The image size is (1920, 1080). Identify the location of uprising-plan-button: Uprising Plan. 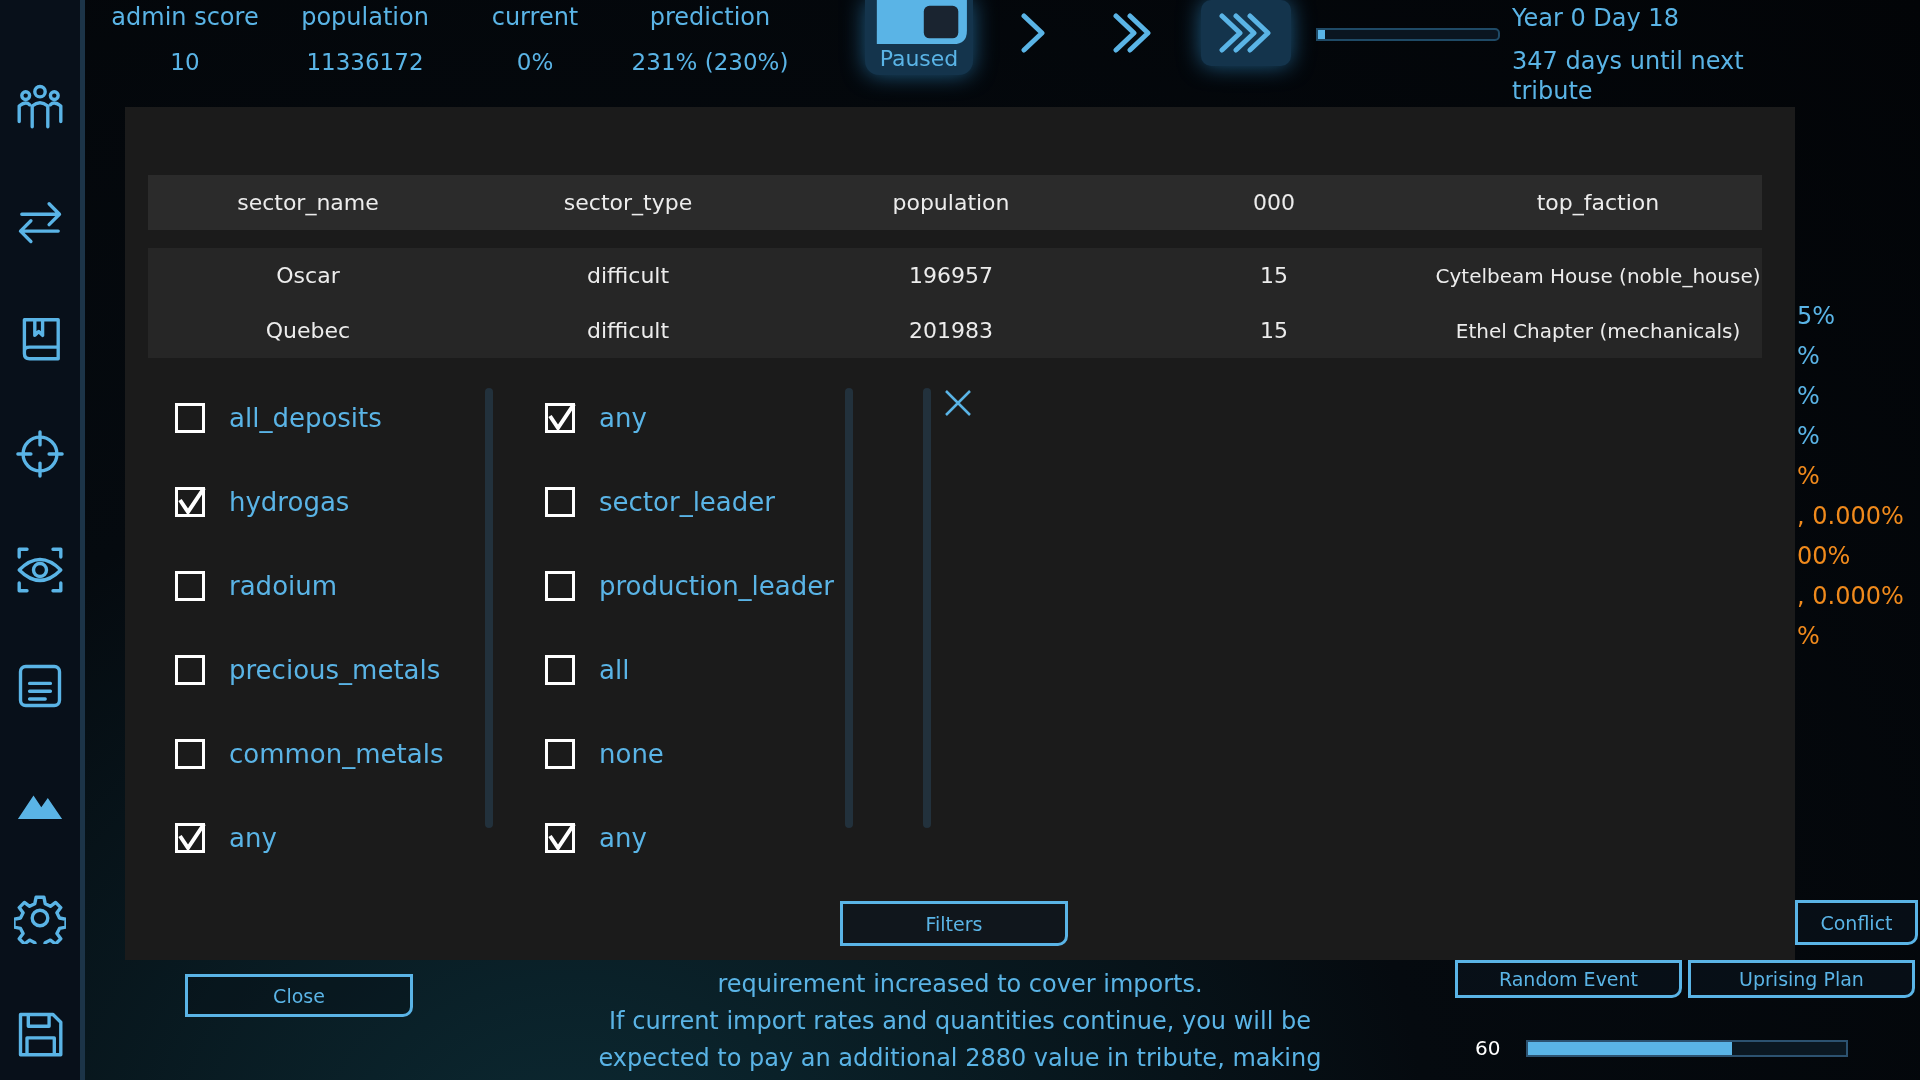
(1801, 979).